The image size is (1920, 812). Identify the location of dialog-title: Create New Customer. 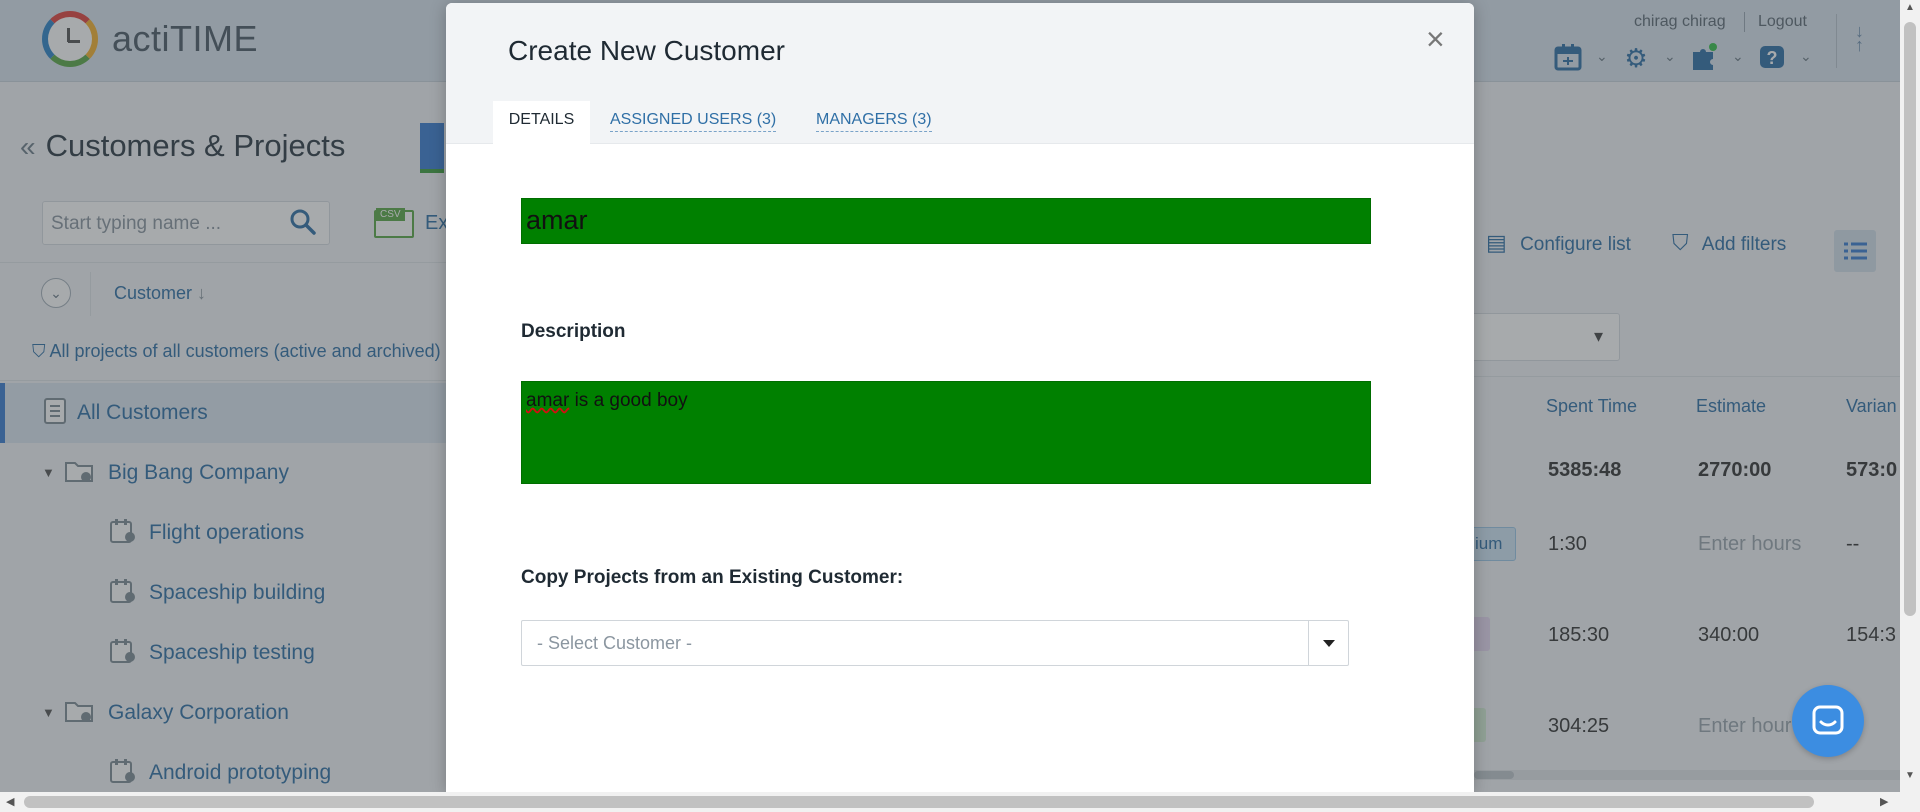
(646, 50).